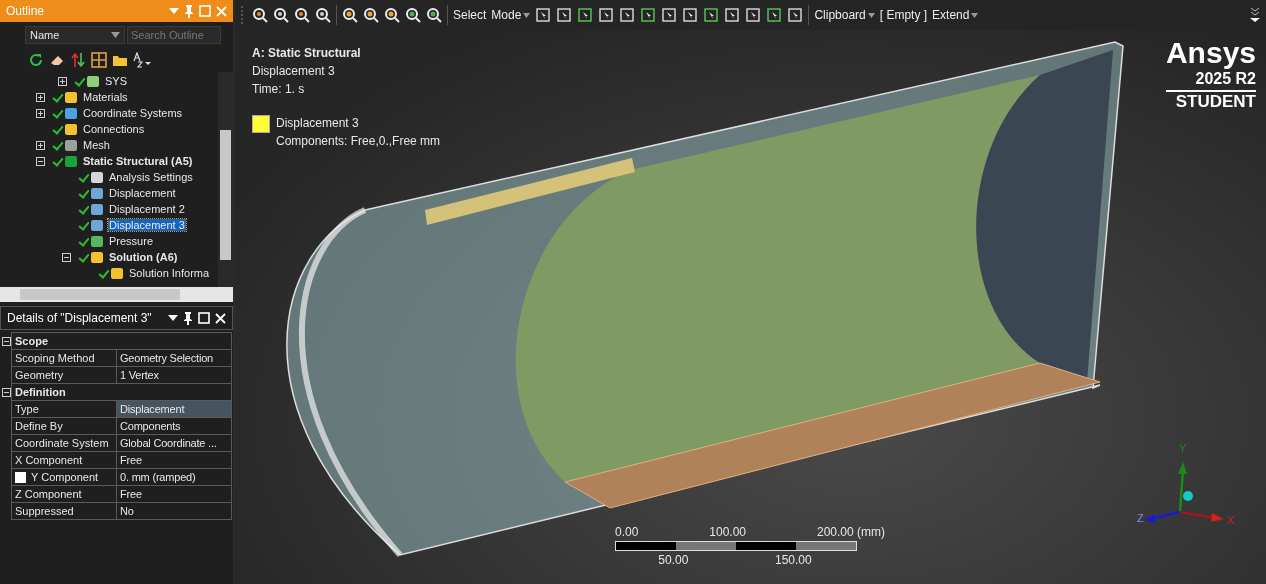  What do you see at coordinates (470, 15) in the screenshot?
I see `toolbar-button: Select` at bounding box center [470, 15].